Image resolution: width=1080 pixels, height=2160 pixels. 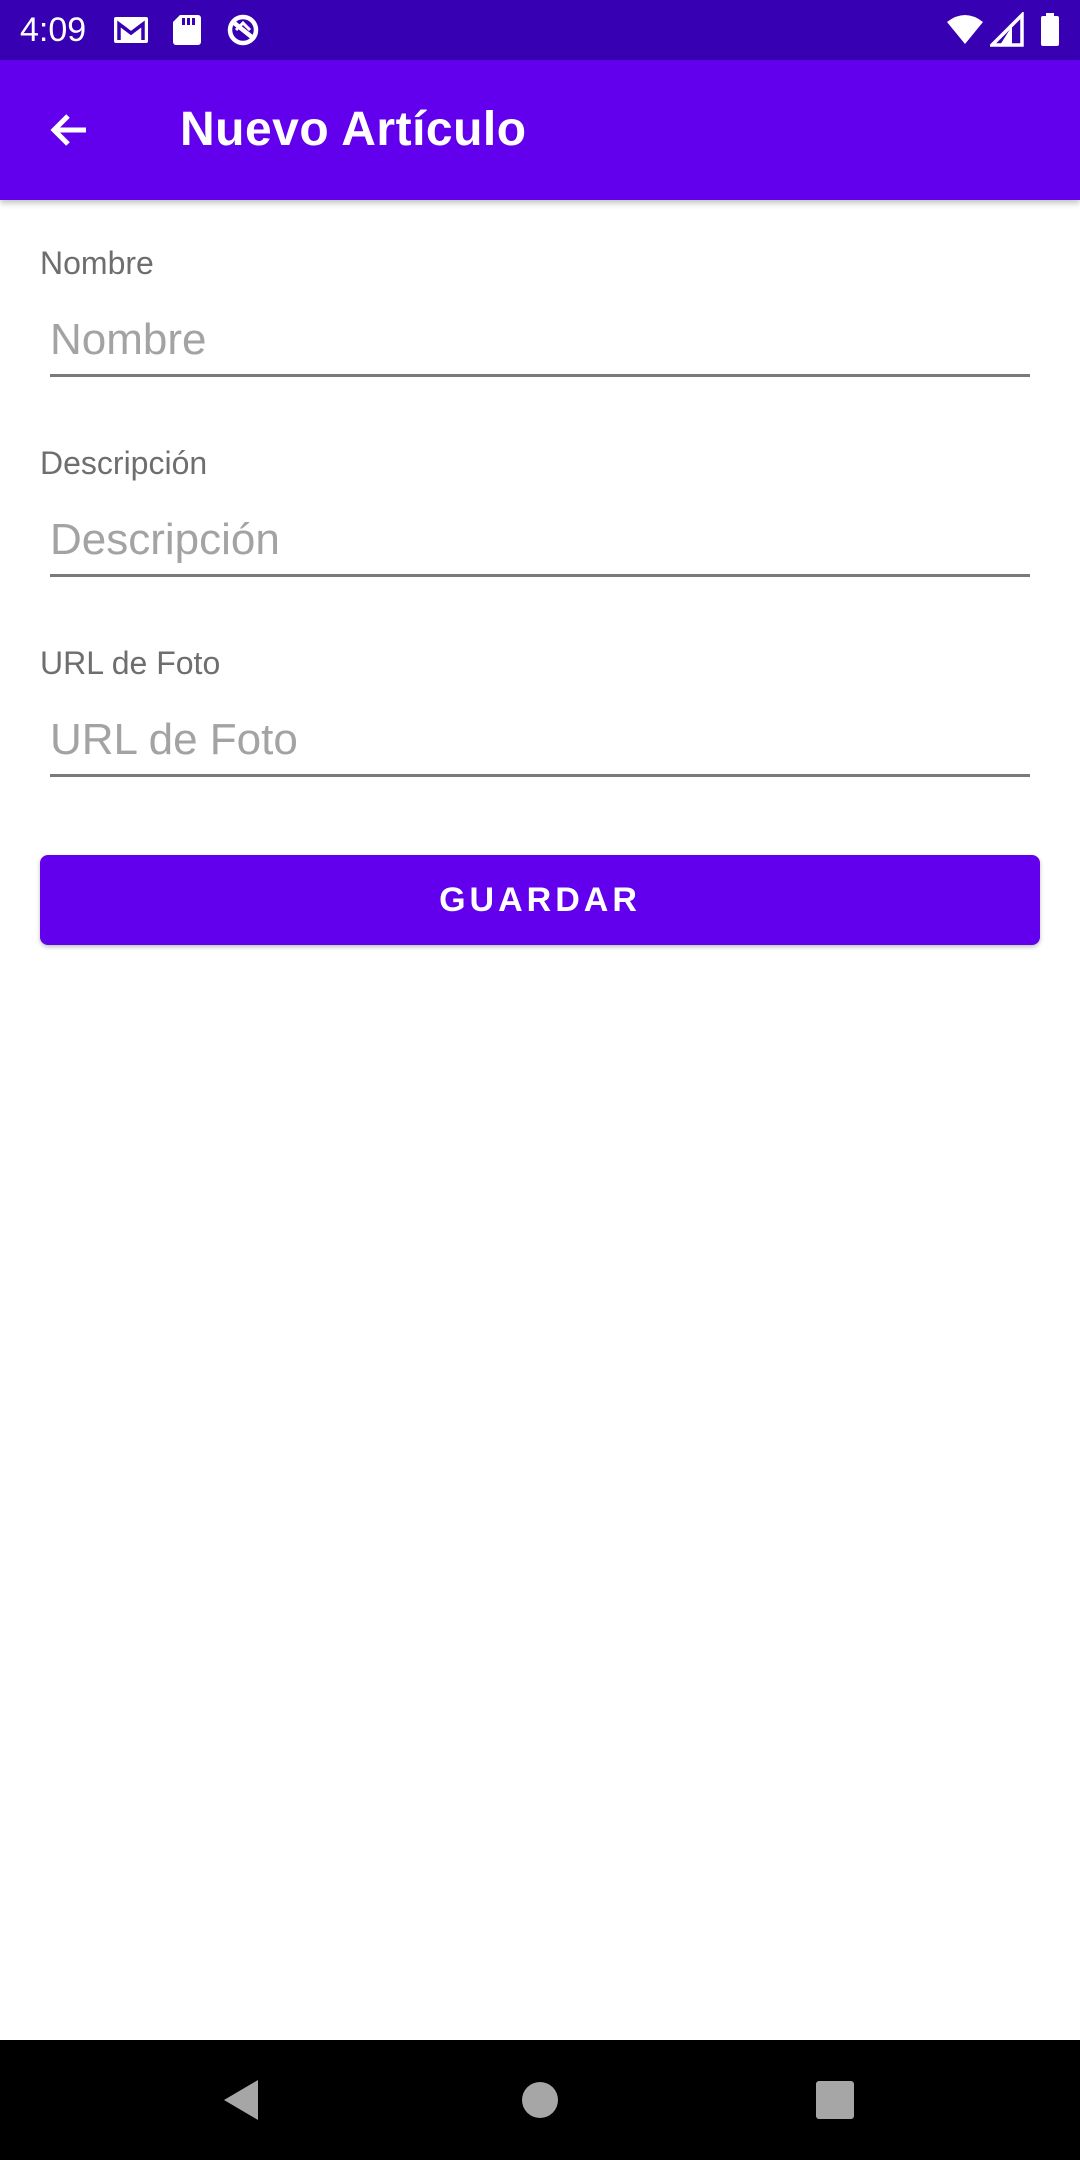 I want to click on home-circle-icon, so click(x=540, y=2100).